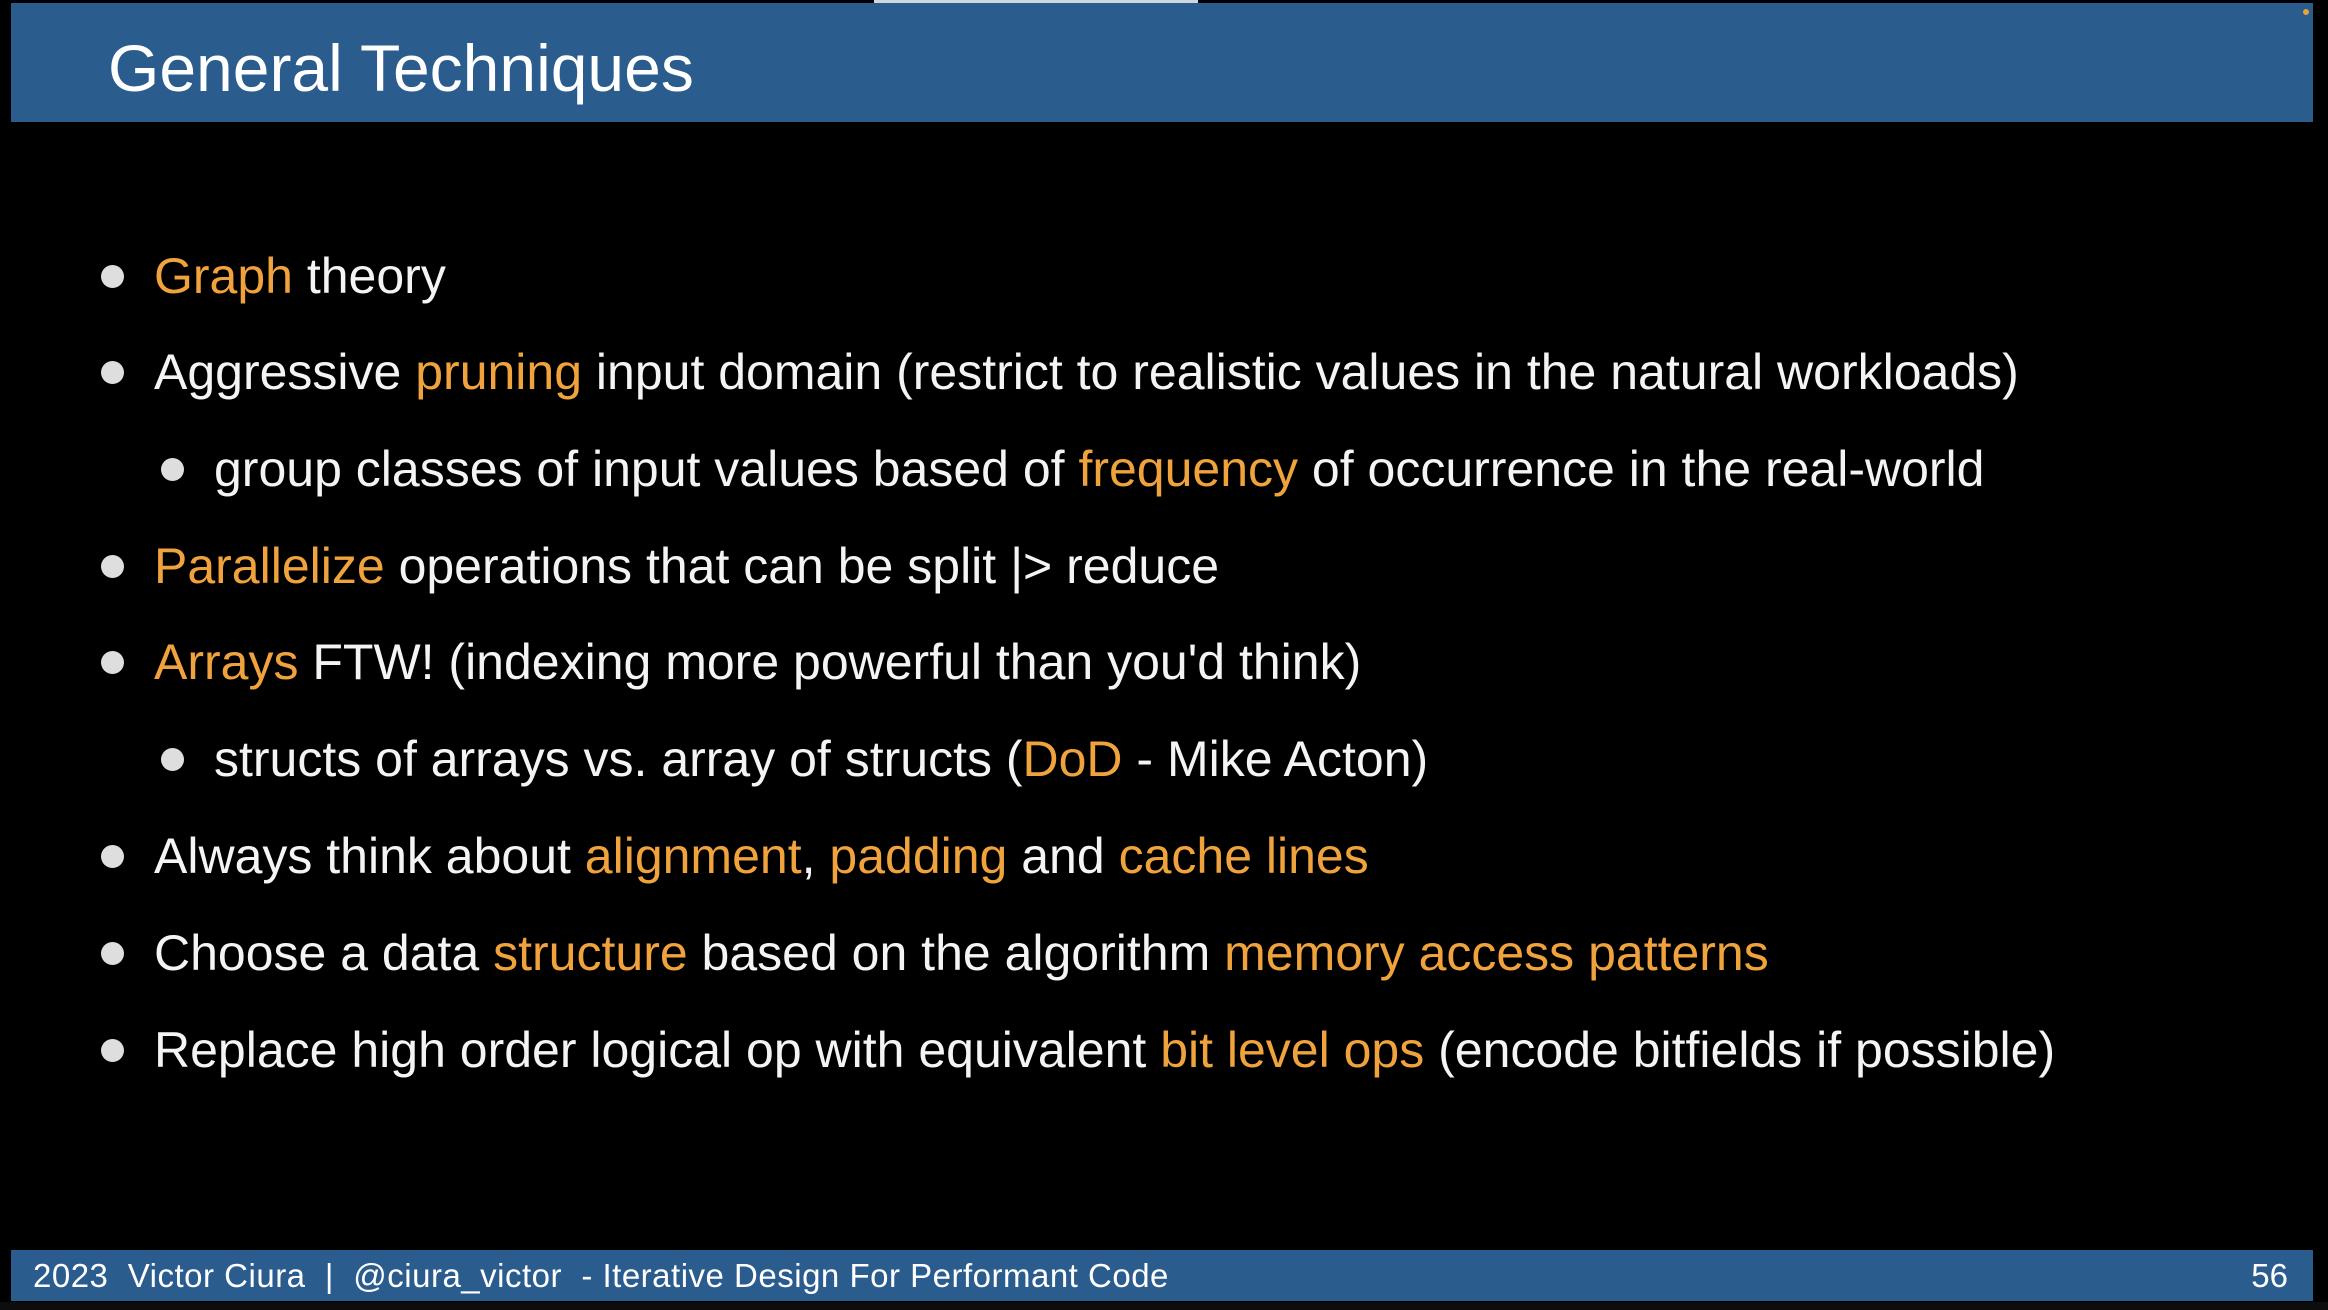 The height and width of the screenshot is (1310, 2328). I want to click on highlighted-term: structure, so click(590, 953).